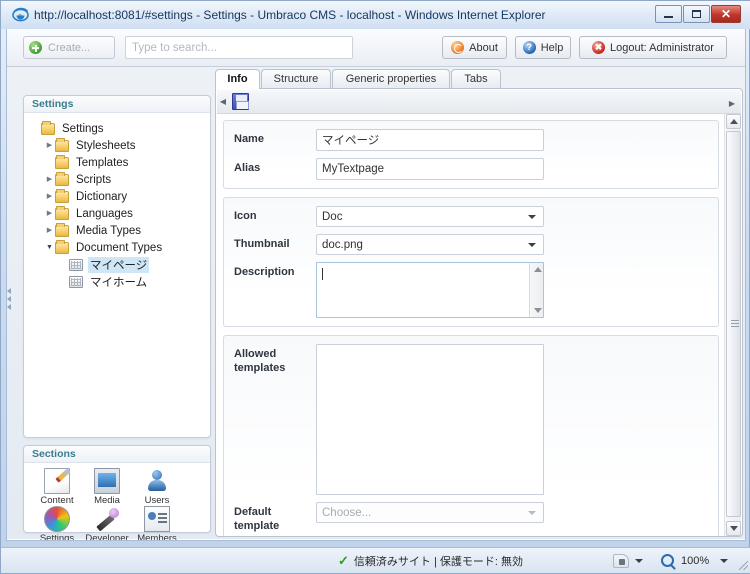 Image resolution: width=750 pixels, height=574 pixels. I want to click on sections-row: Settings Developer Members, so click(121, 523).